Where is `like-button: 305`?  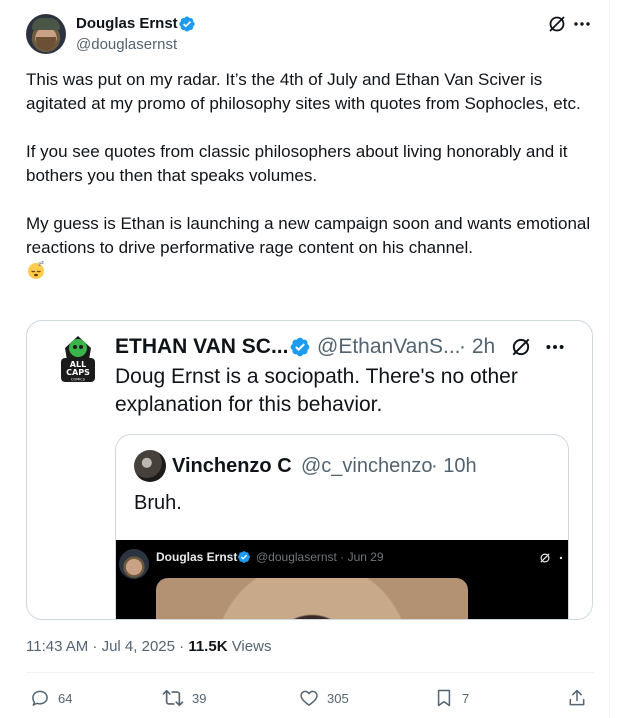 like-button: 305 is located at coordinates (324, 698).